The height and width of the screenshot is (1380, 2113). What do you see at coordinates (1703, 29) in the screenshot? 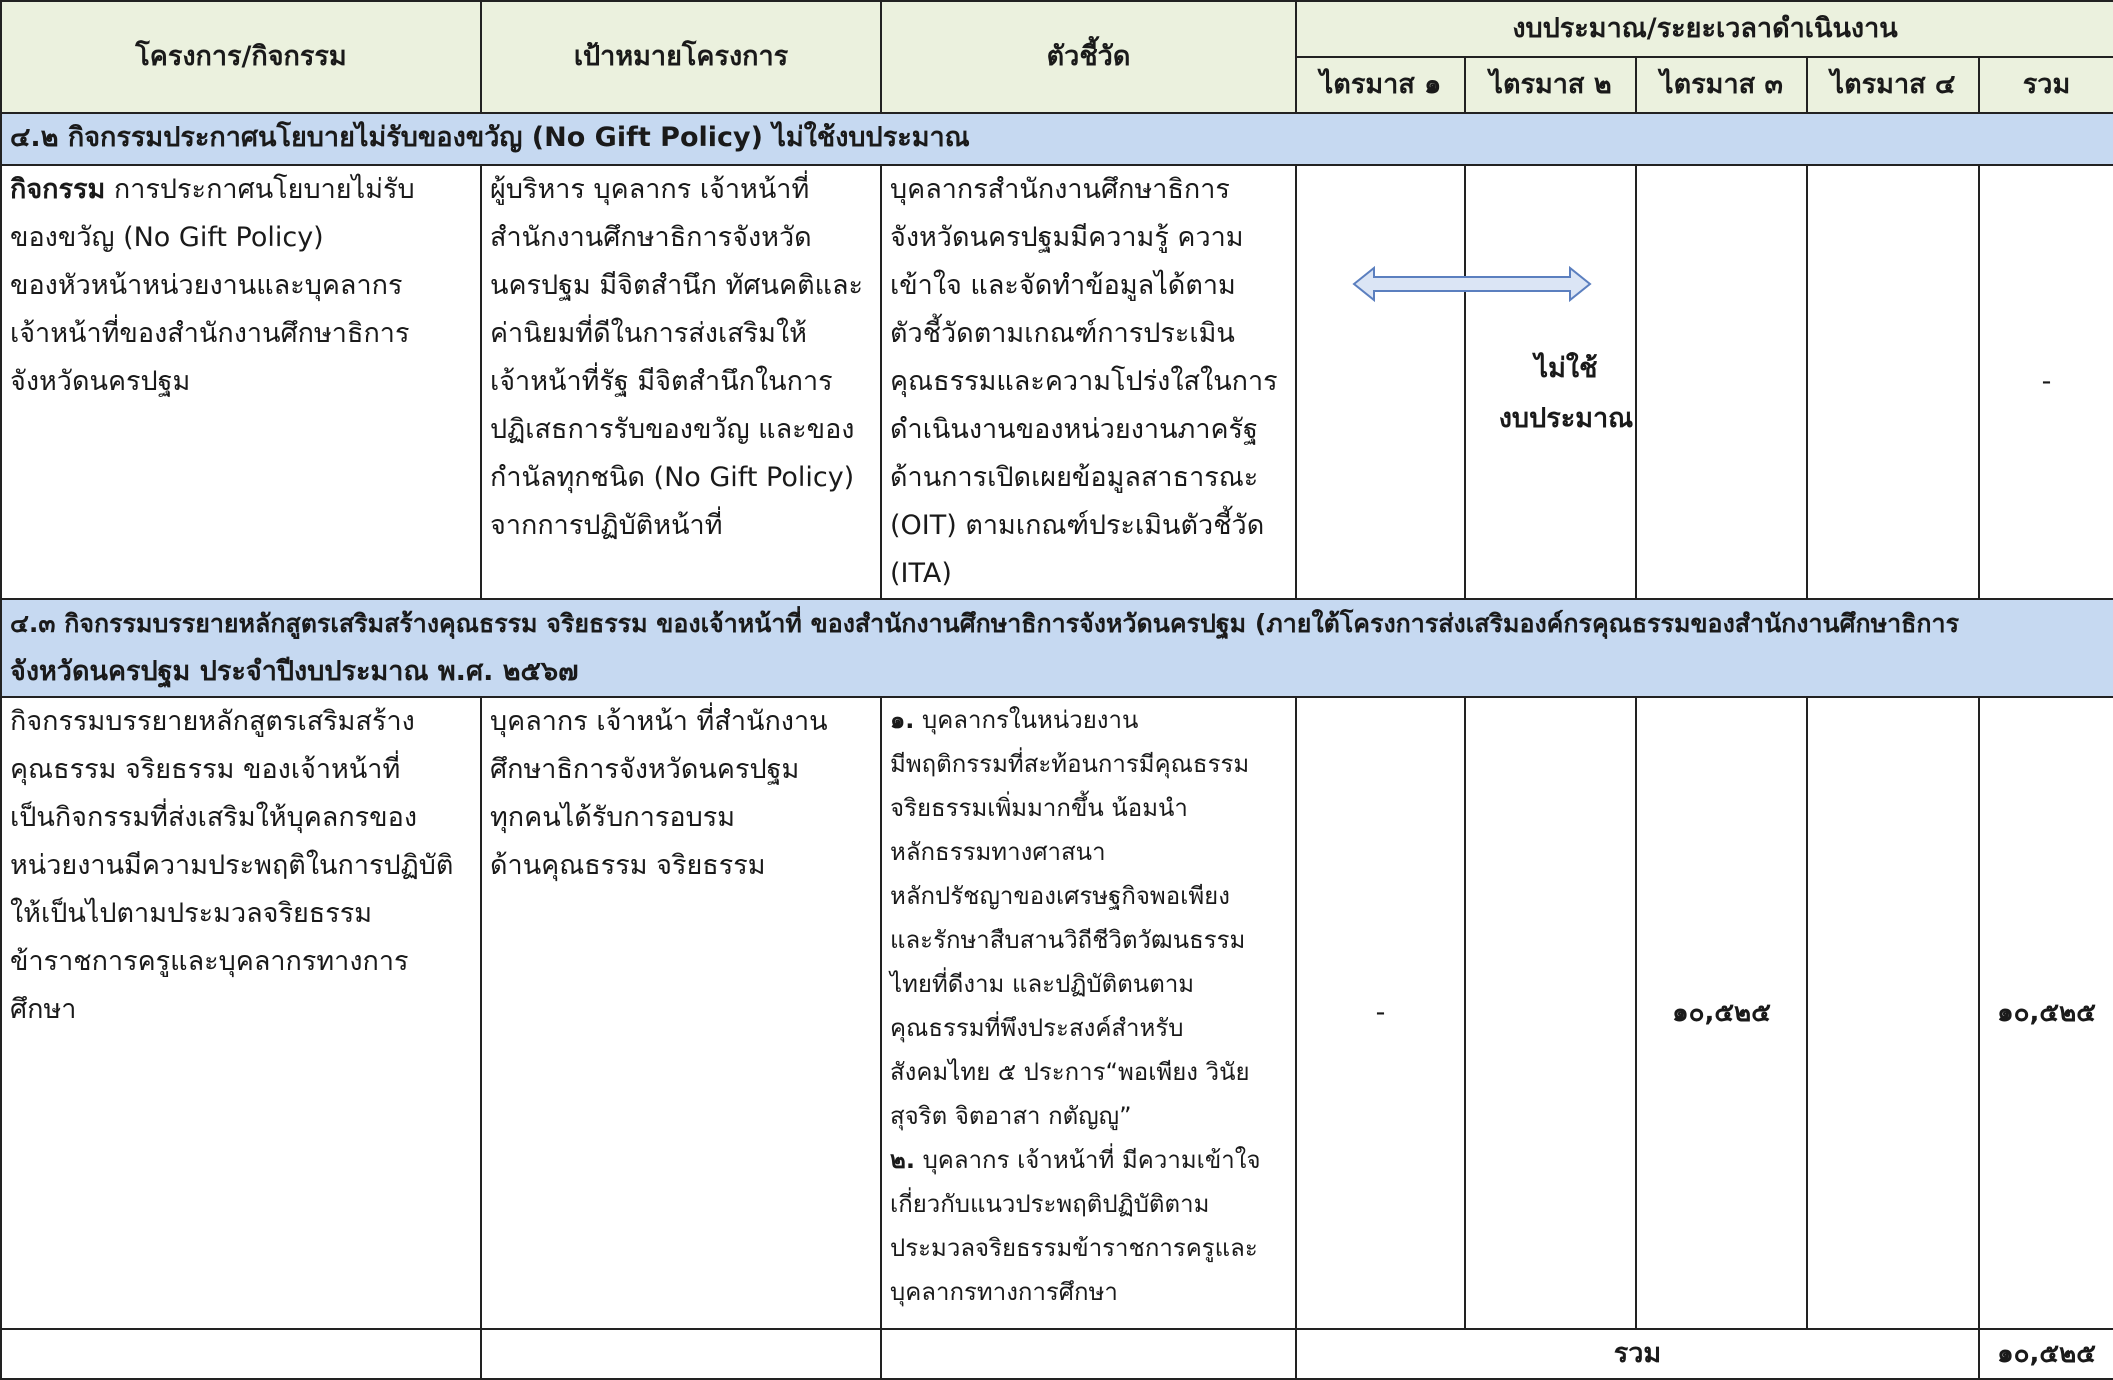
I see `header-budget: งบประมาณ/ระยะเวลาดำเนินงาน` at bounding box center [1703, 29].